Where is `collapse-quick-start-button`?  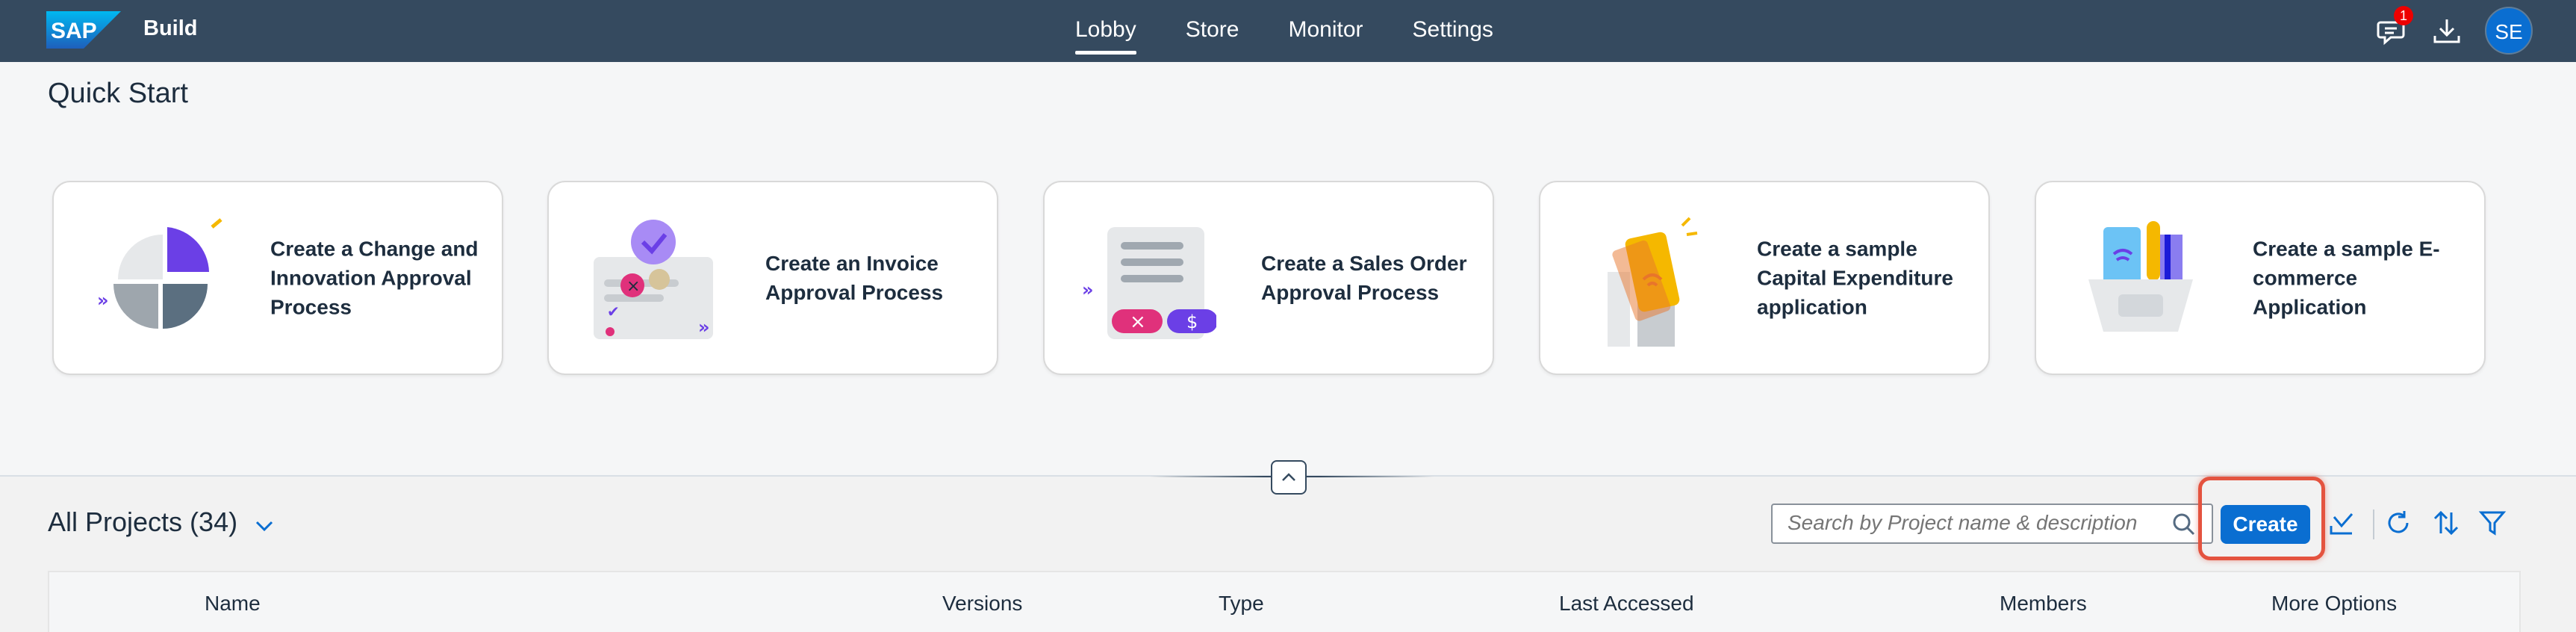
collapse-quick-start-button is located at coordinates (1289, 477).